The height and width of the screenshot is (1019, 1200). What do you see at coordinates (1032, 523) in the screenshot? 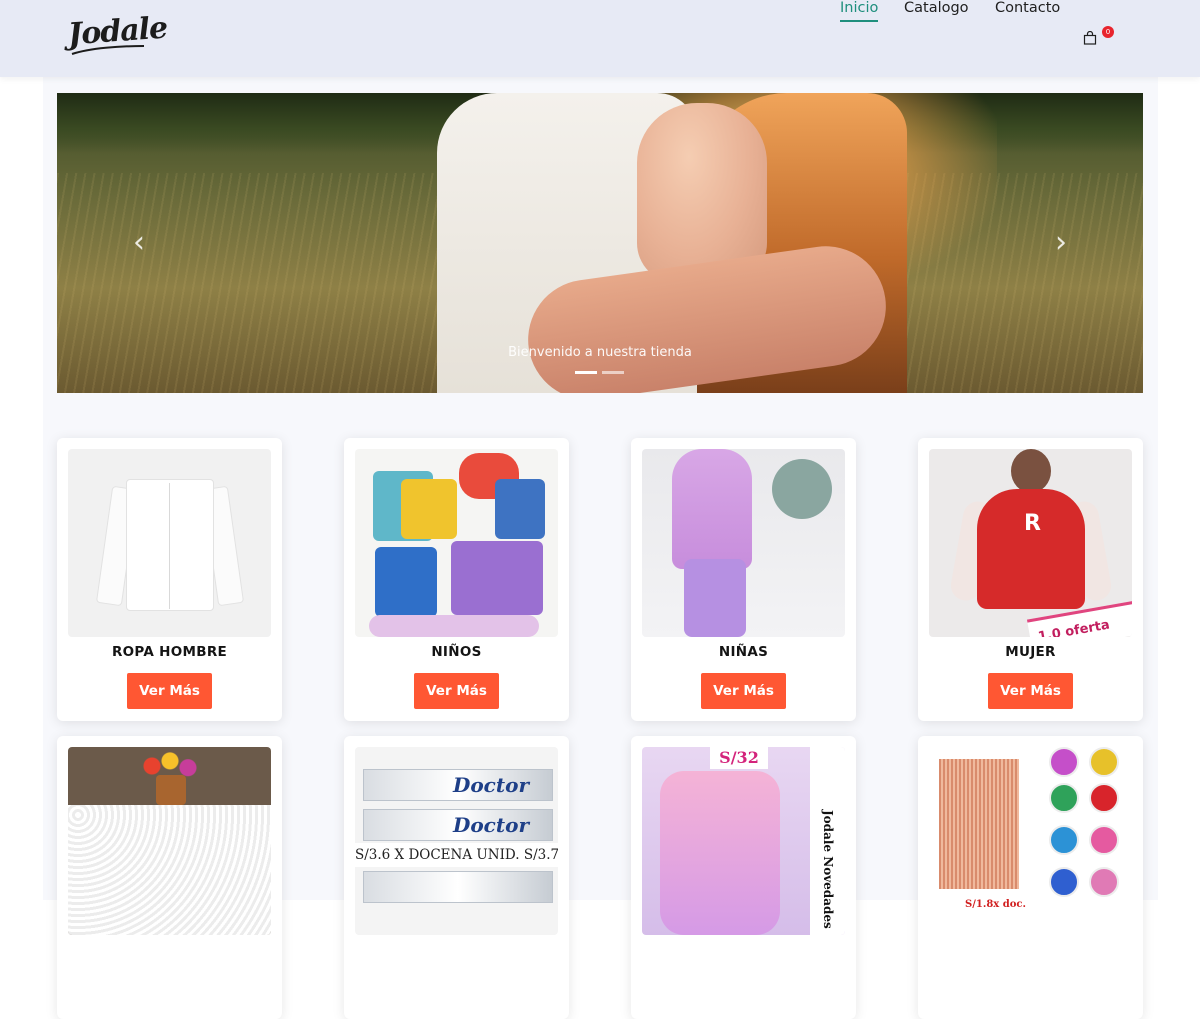
I see `jacket-letter: R` at bounding box center [1032, 523].